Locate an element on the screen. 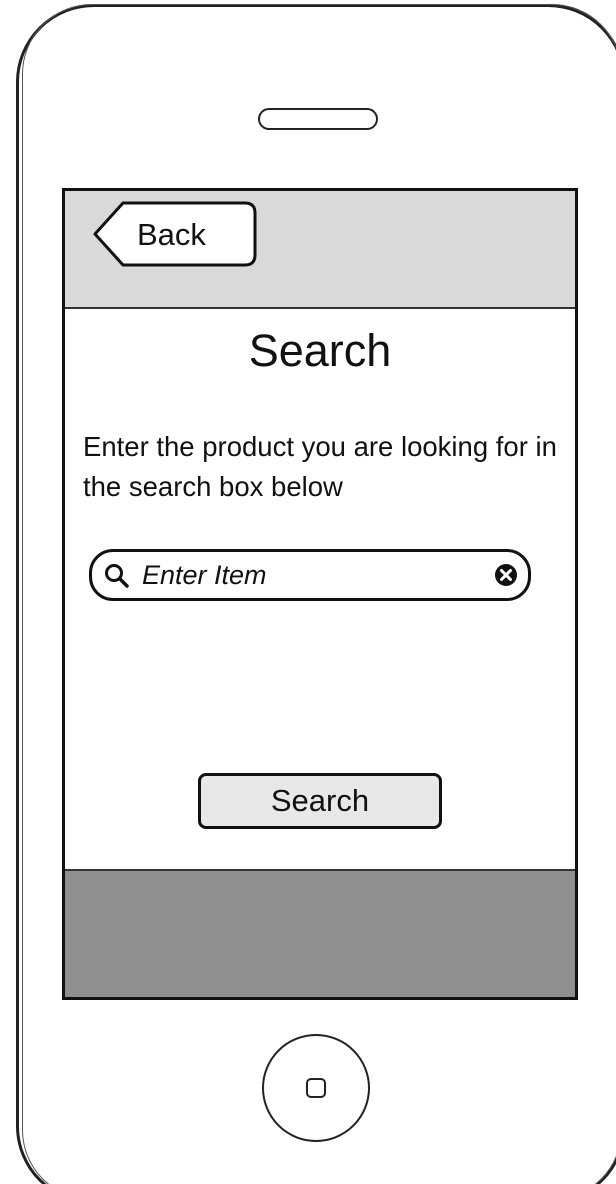 The image size is (616, 1184). footer-bar is located at coordinates (320, 933).